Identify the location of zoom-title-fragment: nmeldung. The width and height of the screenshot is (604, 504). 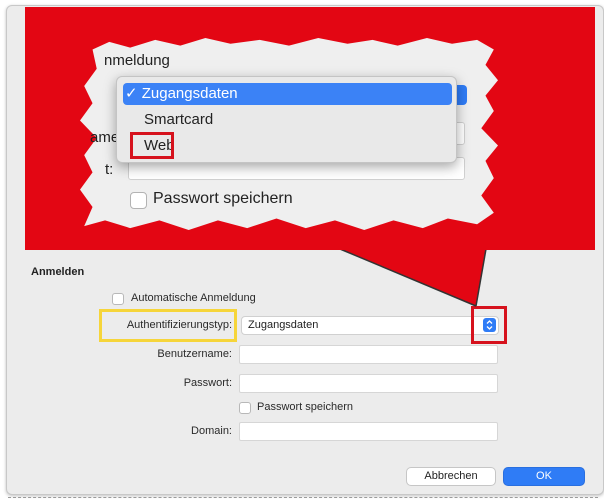
(137, 60).